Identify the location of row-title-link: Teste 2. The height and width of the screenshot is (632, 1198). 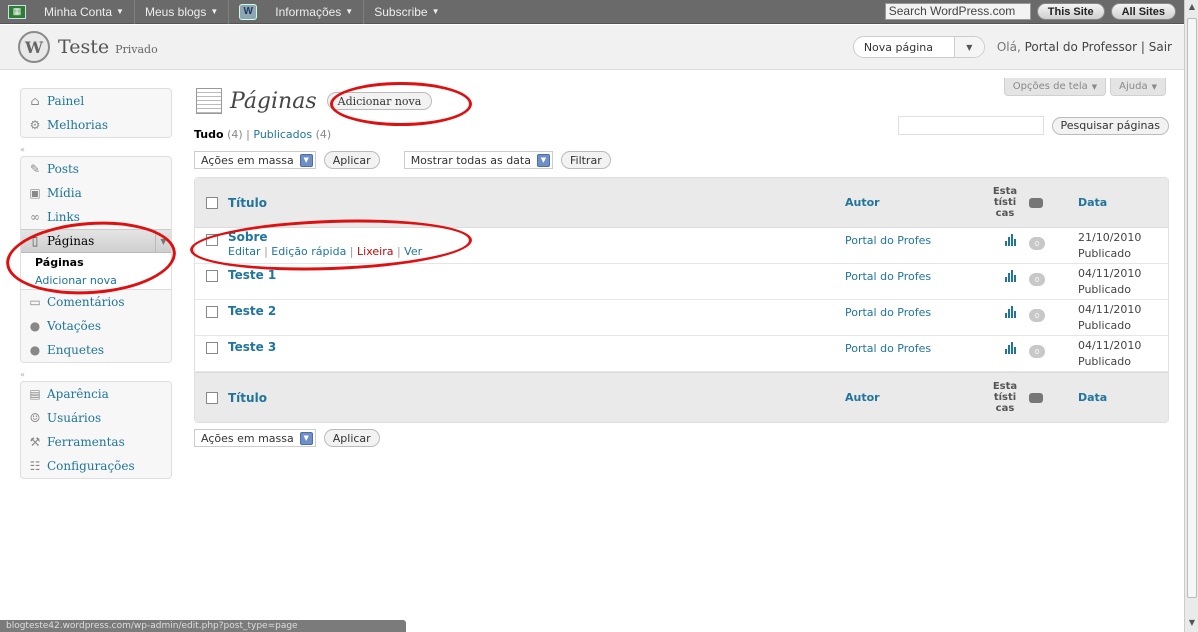
(252, 311).